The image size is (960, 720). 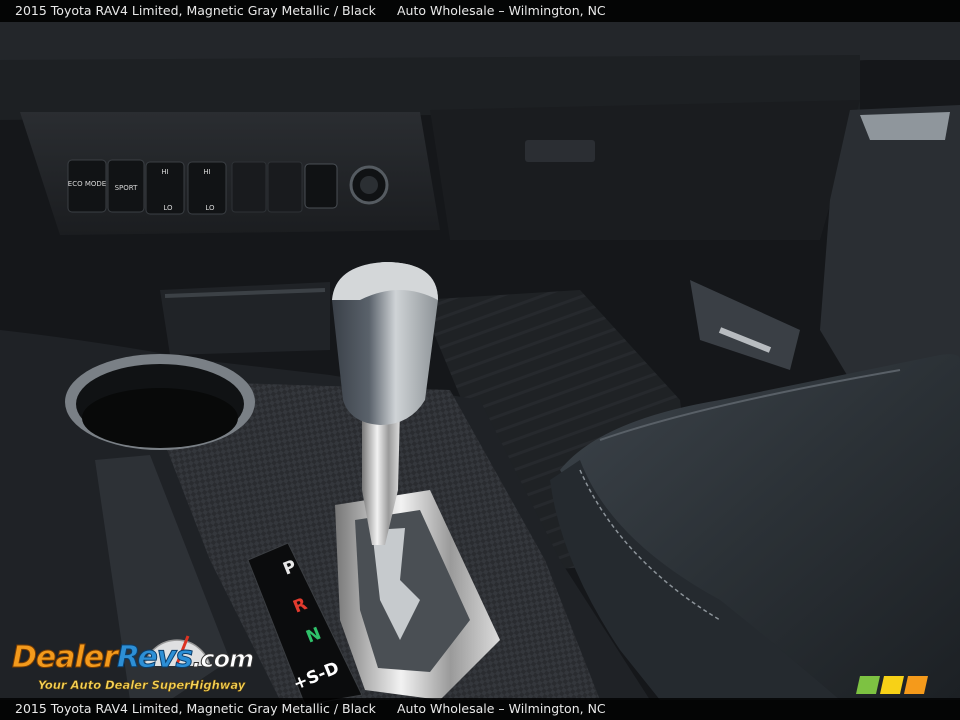 I want to click on seat-heater-right-hi: HI, so click(x=206, y=172).